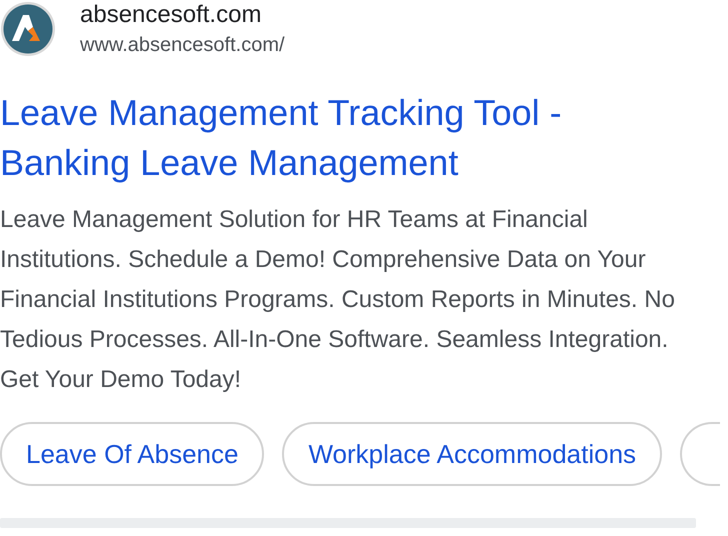 The width and height of the screenshot is (728, 536). Describe the element at coordinates (700, 454) in the screenshot. I see `chip-edge` at that location.